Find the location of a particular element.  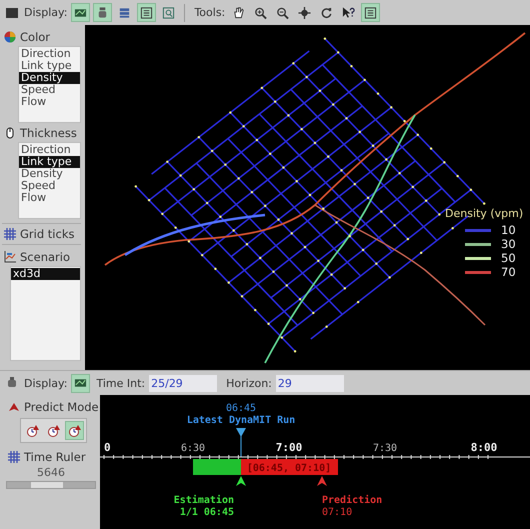

axis-tick-label: 0 is located at coordinates (107, 447).